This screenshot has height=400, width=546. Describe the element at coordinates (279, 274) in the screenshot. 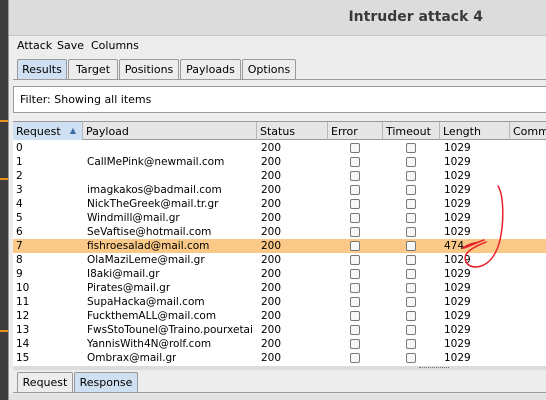

I see `table-row: 9 I8aki@mail.gr 200 1029` at that location.